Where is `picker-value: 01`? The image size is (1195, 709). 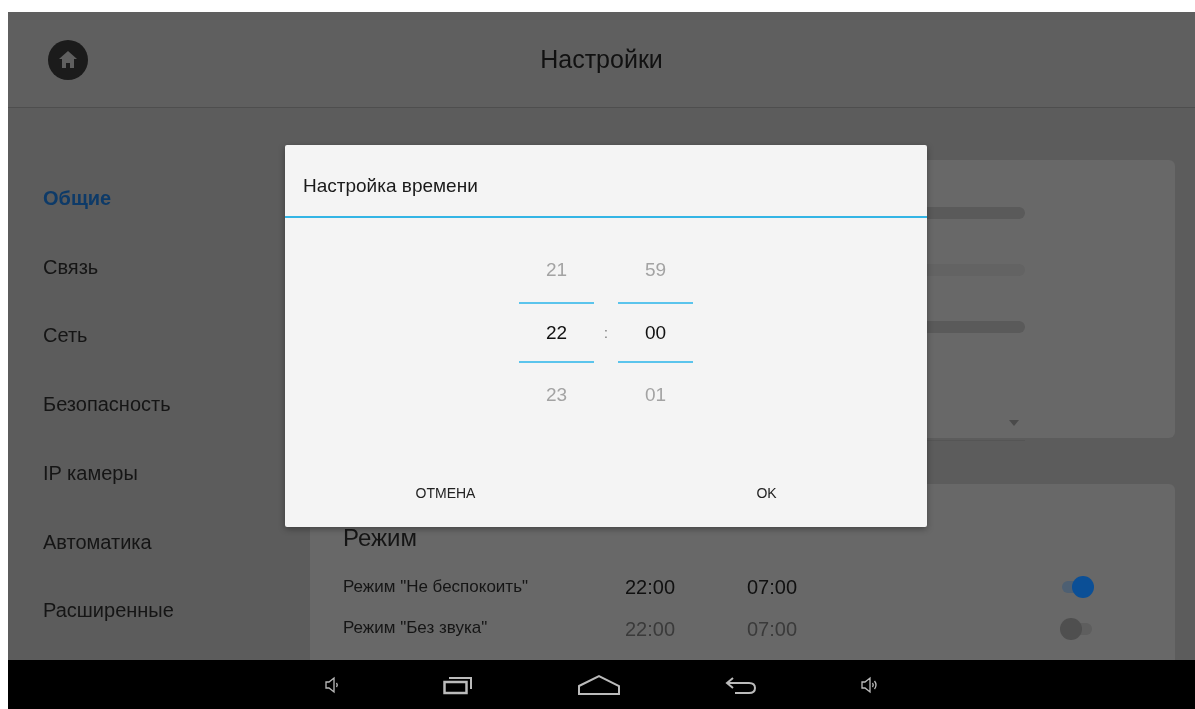
picker-value: 01 is located at coordinates (655, 395).